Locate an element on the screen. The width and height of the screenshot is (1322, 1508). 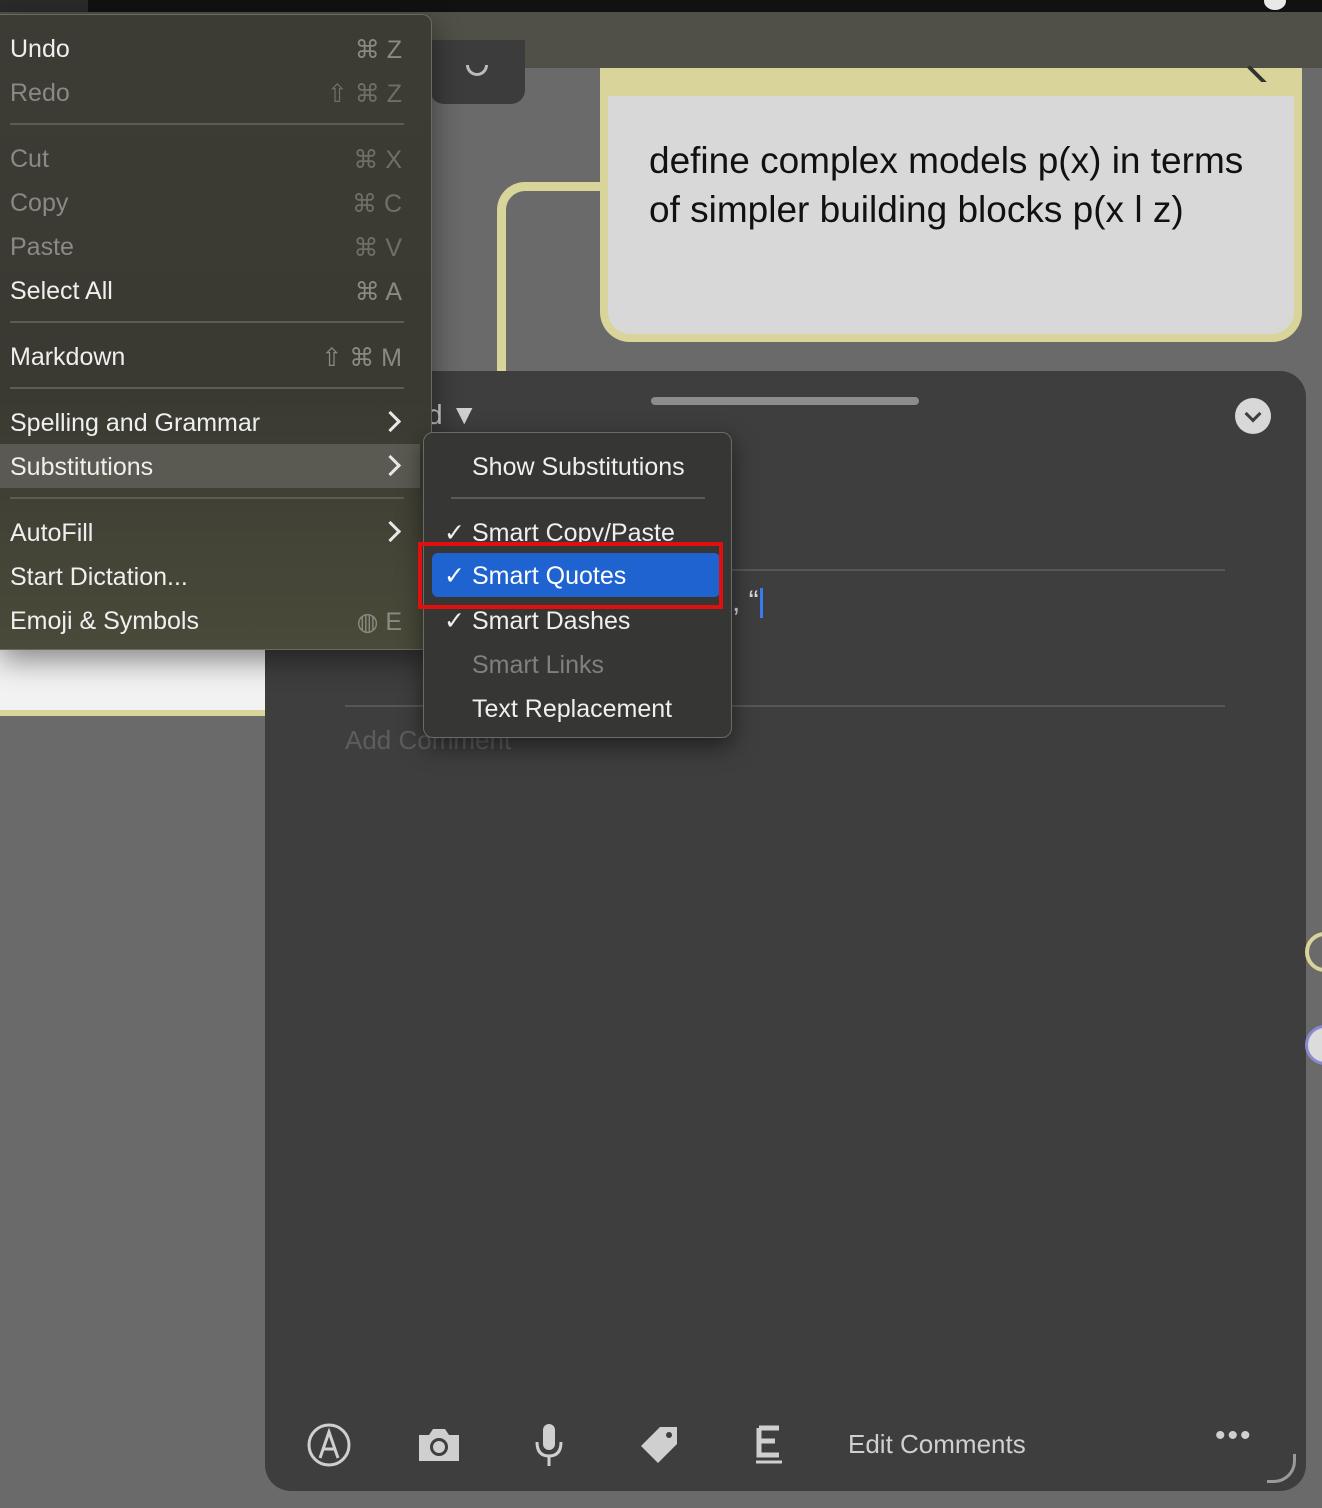
panel-bottom-toolbar: Edit Comments ••• is located at coordinates (785, 1445).